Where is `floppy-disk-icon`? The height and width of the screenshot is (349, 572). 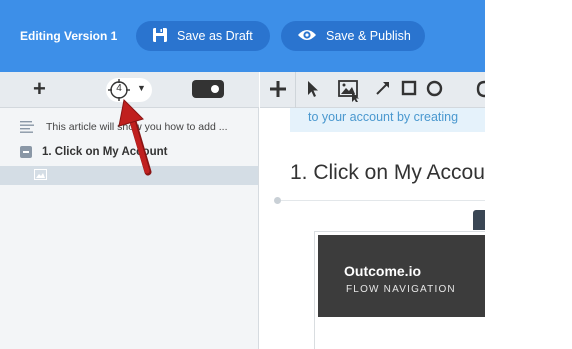 floppy-disk-icon is located at coordinates (160, 36).